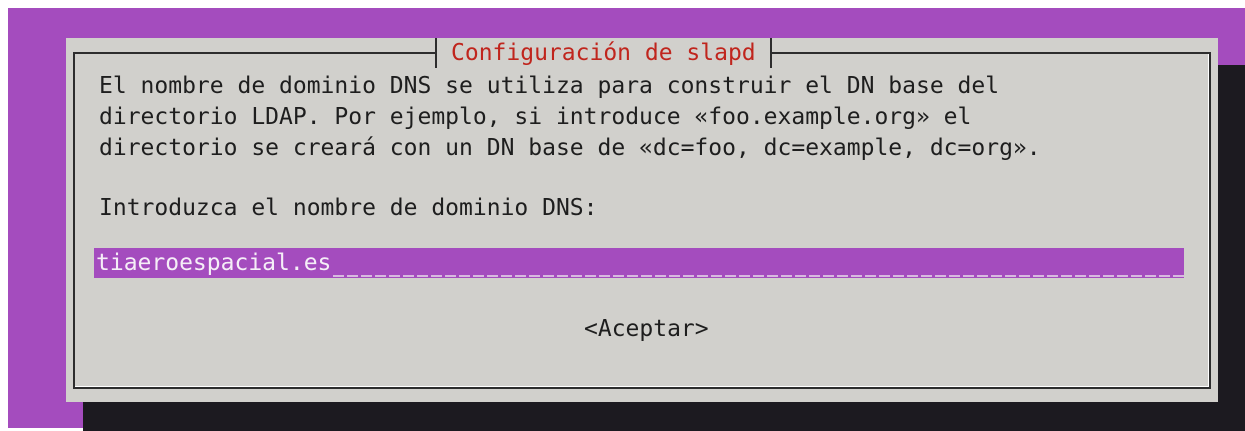  What do you see at coordinates (212, 263) in the screenshot?
I see `dns-domain-input-value: tiaeroespacial.es` at bounding box center [212, 263].